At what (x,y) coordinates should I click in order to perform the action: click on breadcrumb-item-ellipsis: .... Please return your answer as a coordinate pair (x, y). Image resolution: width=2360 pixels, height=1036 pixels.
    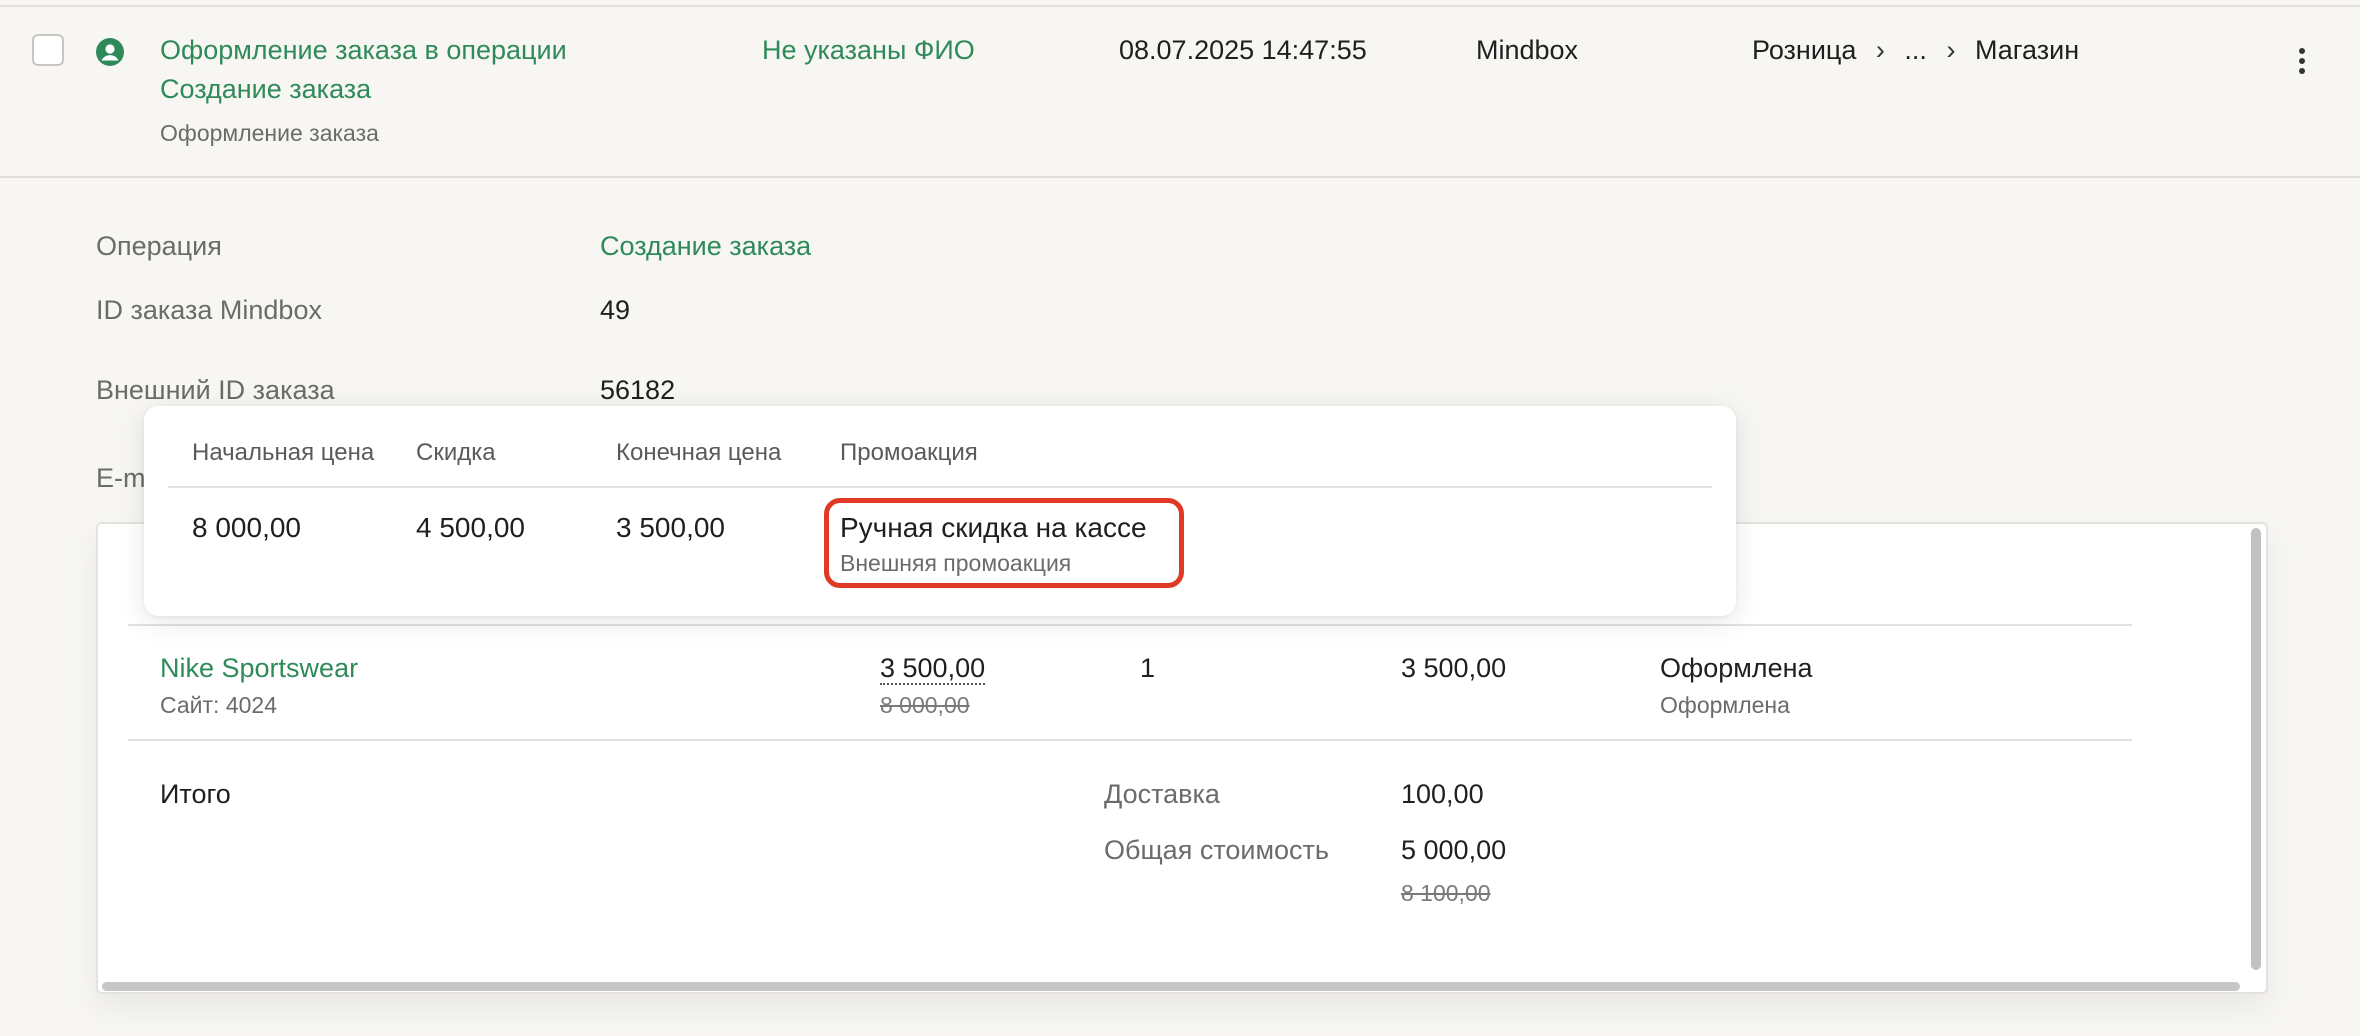
    Looking at the image, I should click on (1915, 50).